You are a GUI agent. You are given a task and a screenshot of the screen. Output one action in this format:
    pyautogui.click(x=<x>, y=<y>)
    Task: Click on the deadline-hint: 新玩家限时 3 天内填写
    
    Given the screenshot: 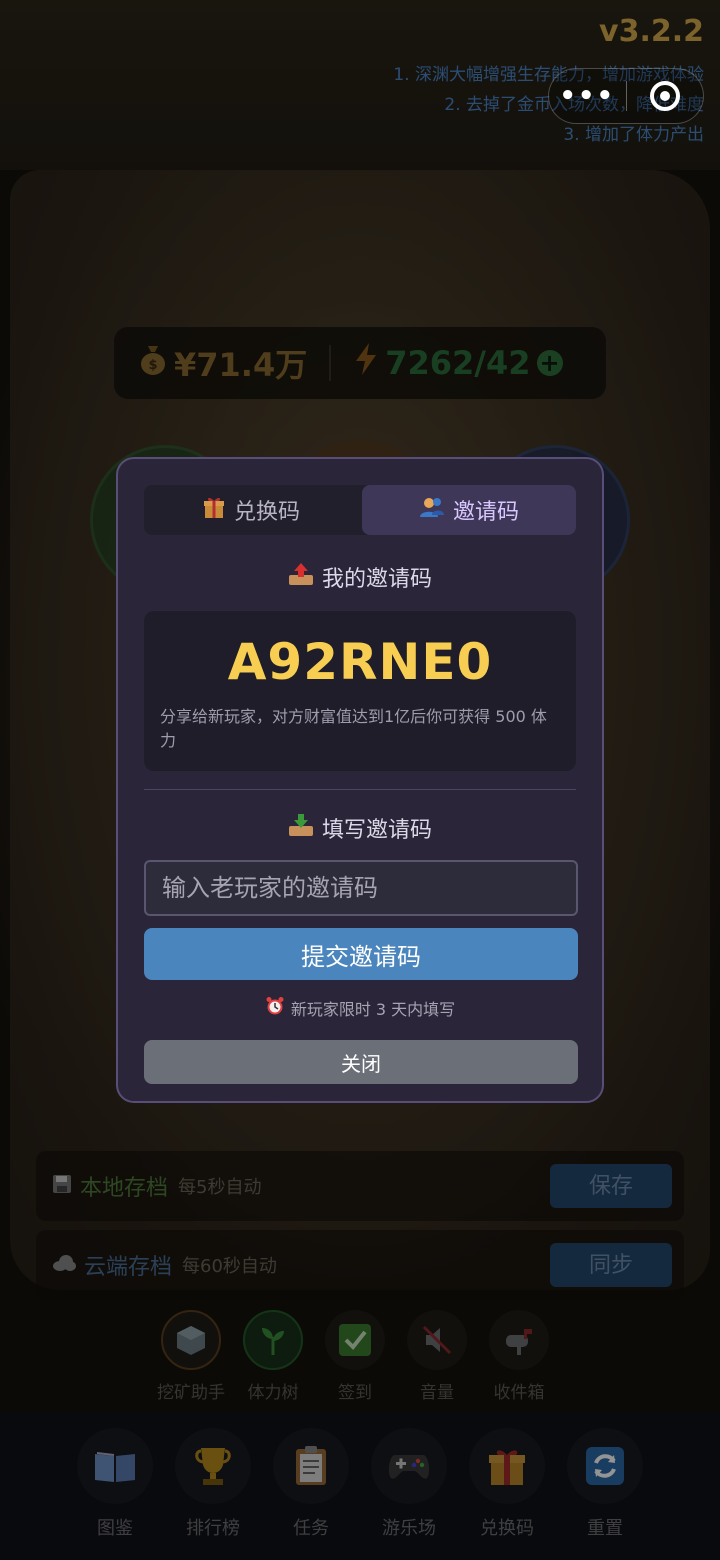 What is the action you would take?
    pyautogui.click(x=360, y=1008)
    